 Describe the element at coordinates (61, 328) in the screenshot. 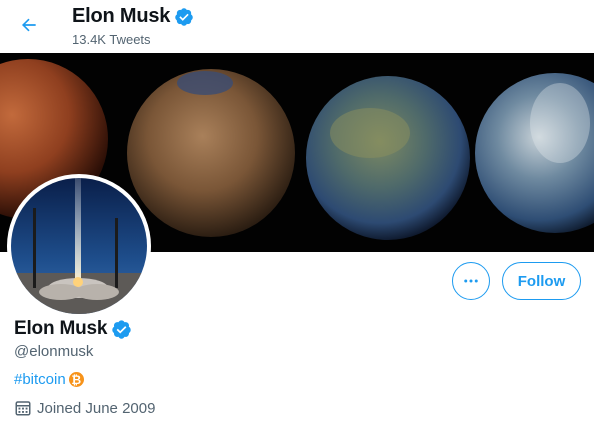

I see `profile-name: Elon Musk` at that location.